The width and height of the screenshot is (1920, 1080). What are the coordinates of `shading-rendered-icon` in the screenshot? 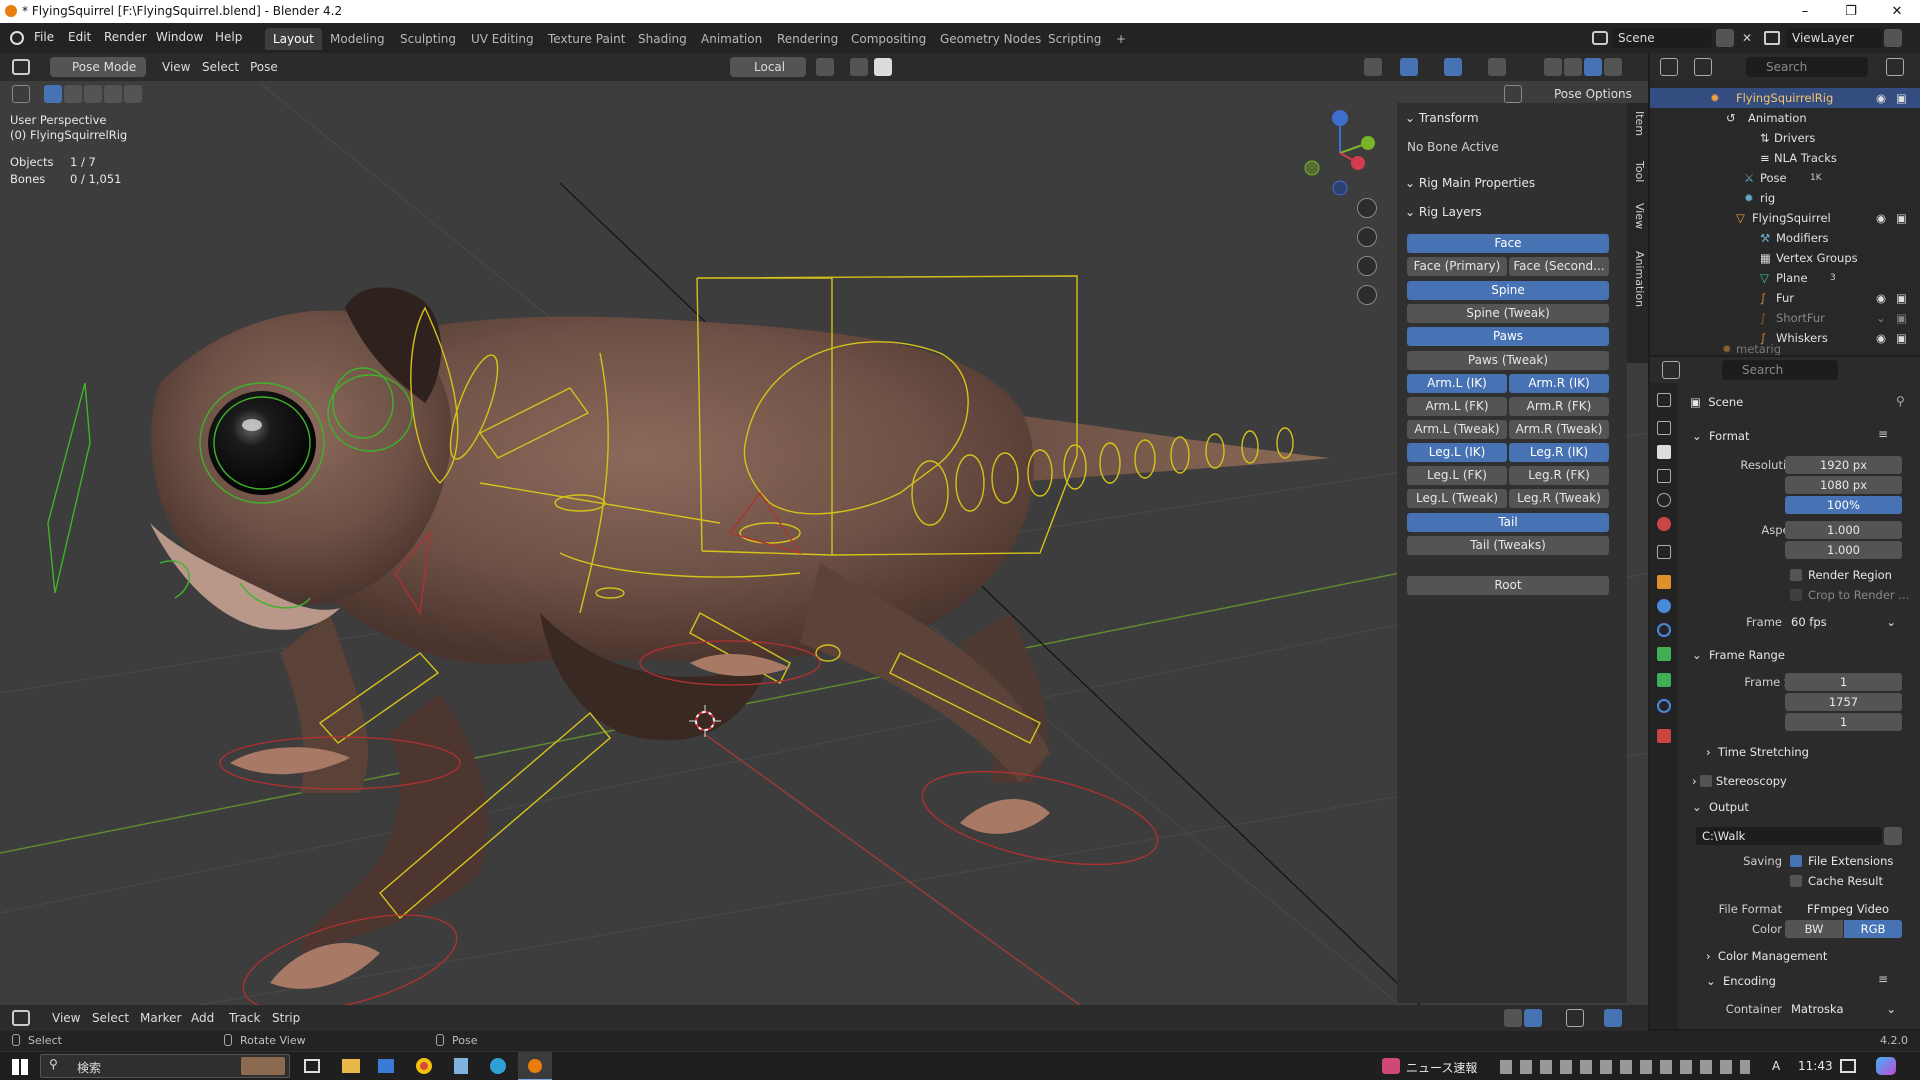 It's located at (1613, 67).